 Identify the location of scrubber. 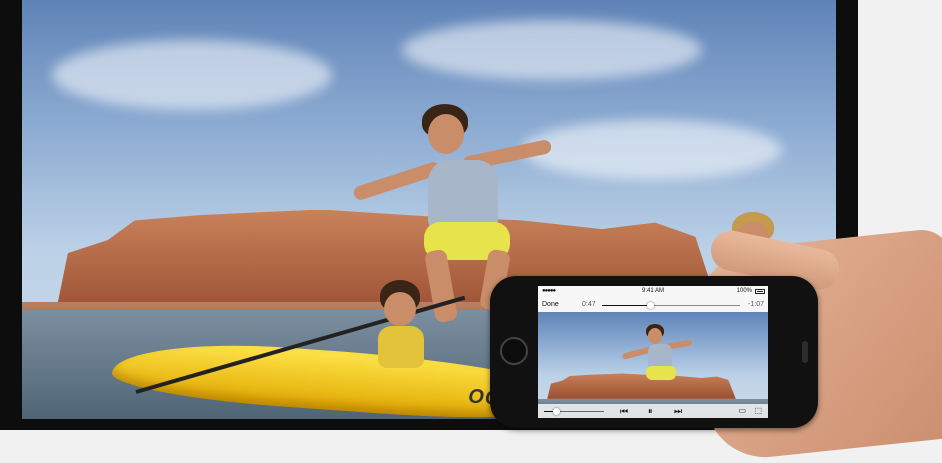
(671, 305).